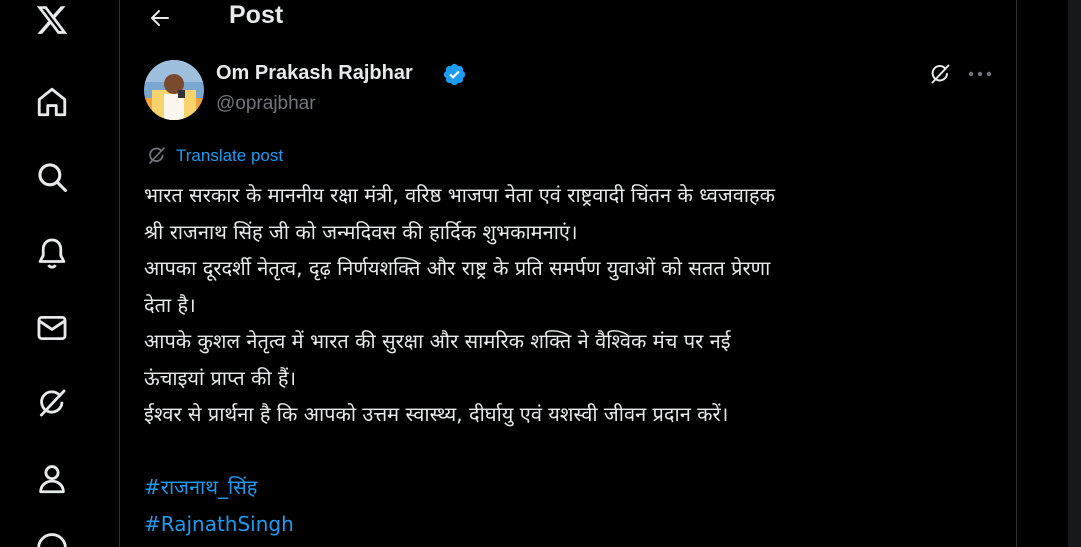 The image size is (1081, 547). What do you see at coordinates (1074, 273) in the screenshot?
I see `right-sidebar-edge` at bounding box center [1074, 273].